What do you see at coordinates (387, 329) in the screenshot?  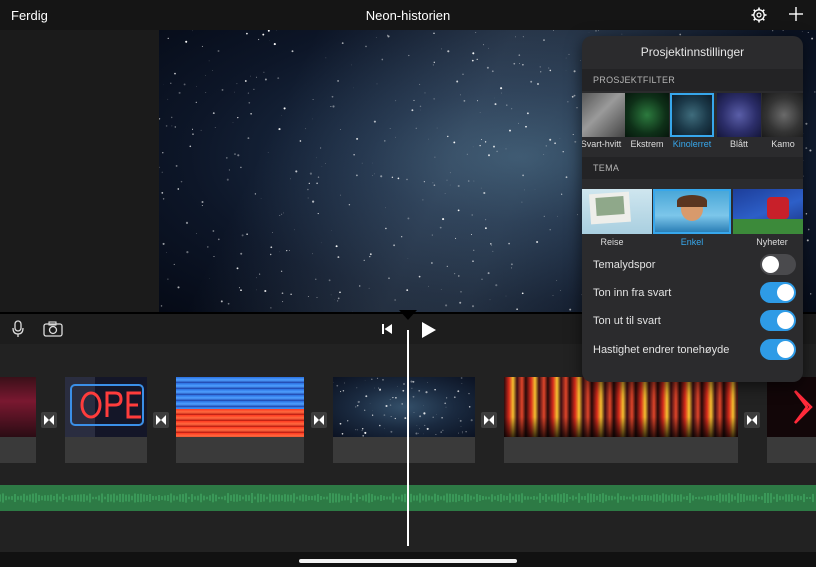 I see `skip-to-start-icon` at bounding box center [387, 329].